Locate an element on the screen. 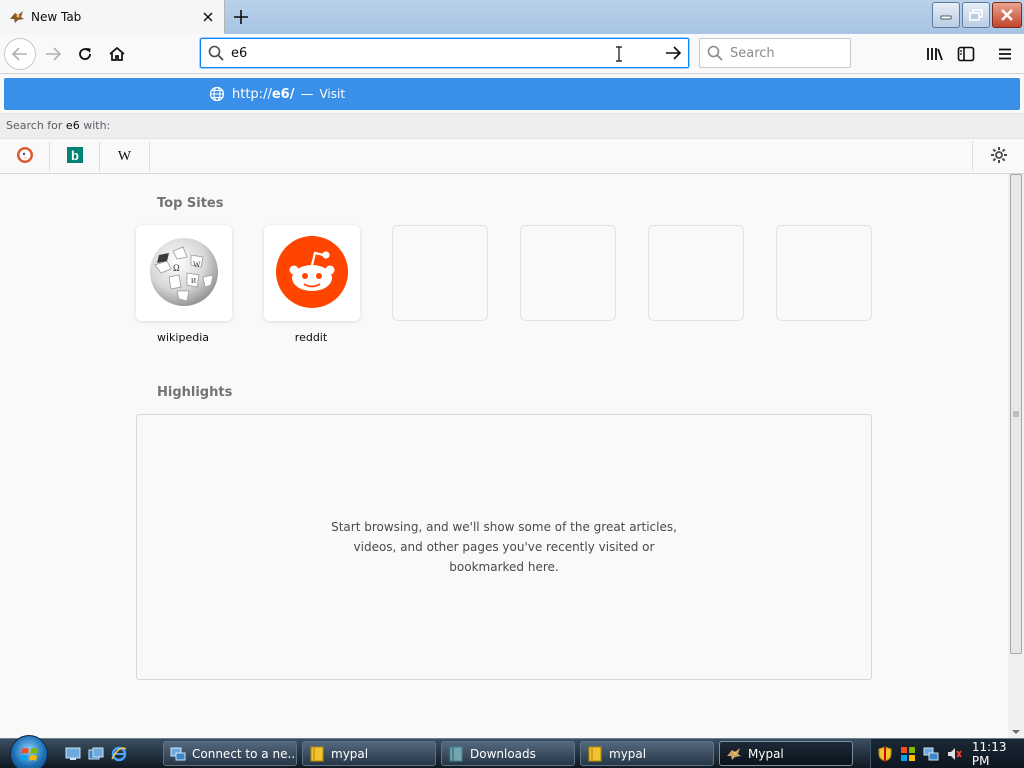 This screenshot has height=768, width=1024. tab-title: New Tab is located at coordinates (56, 17).